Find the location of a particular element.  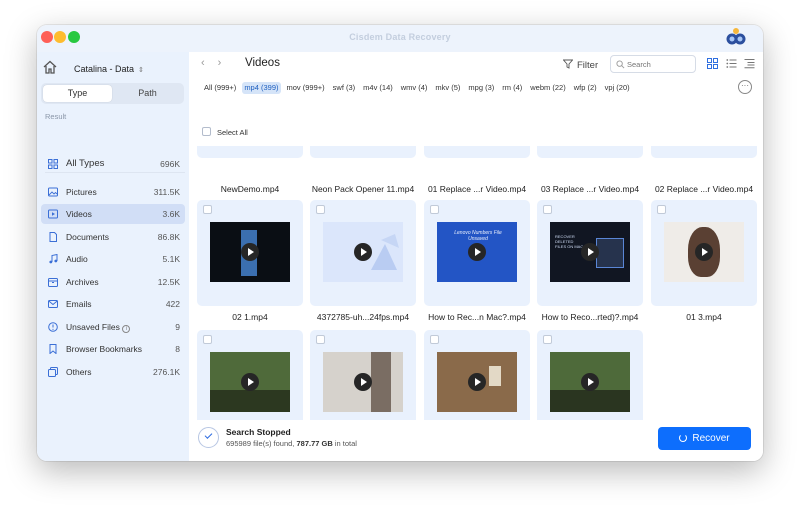

file-card: Lenovo Numbers File Unsaved is located at coordinates (477, 253).